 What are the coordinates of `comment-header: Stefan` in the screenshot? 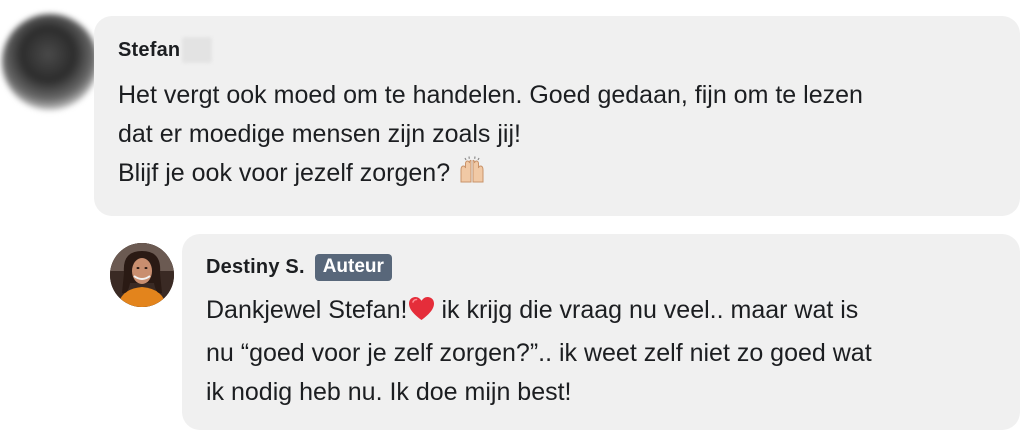 It's located at (557, 50).